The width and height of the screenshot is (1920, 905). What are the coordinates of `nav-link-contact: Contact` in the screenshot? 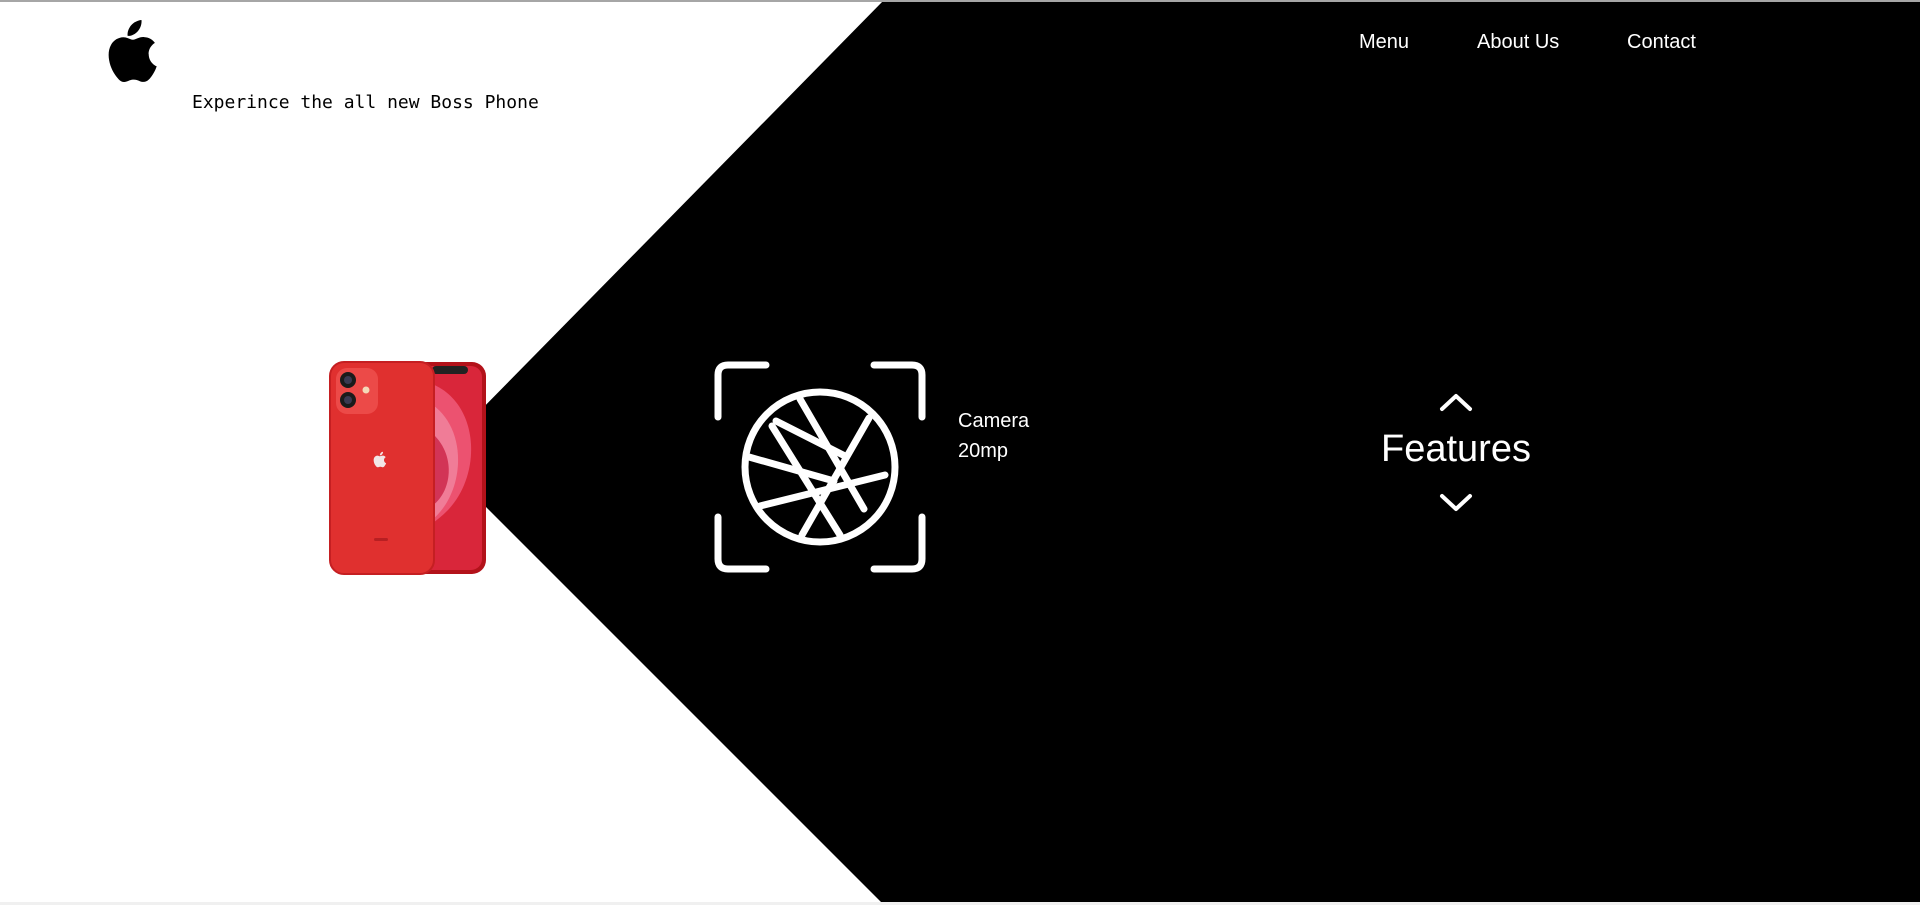 It's located at (1661, 42).